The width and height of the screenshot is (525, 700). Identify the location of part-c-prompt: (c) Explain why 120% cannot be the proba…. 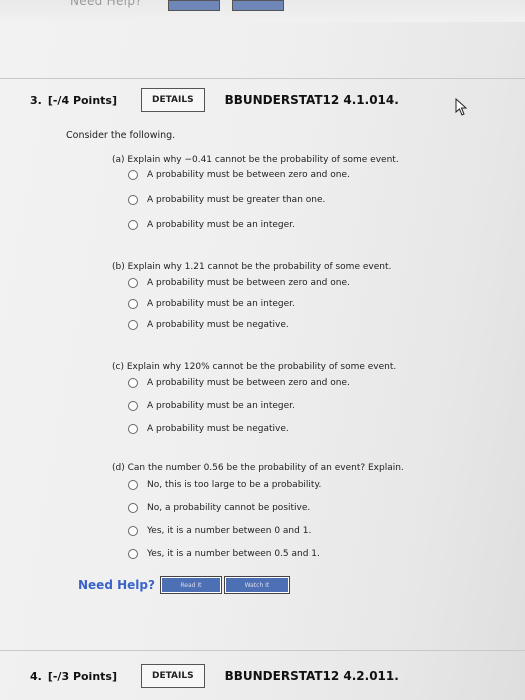
(254, 367).